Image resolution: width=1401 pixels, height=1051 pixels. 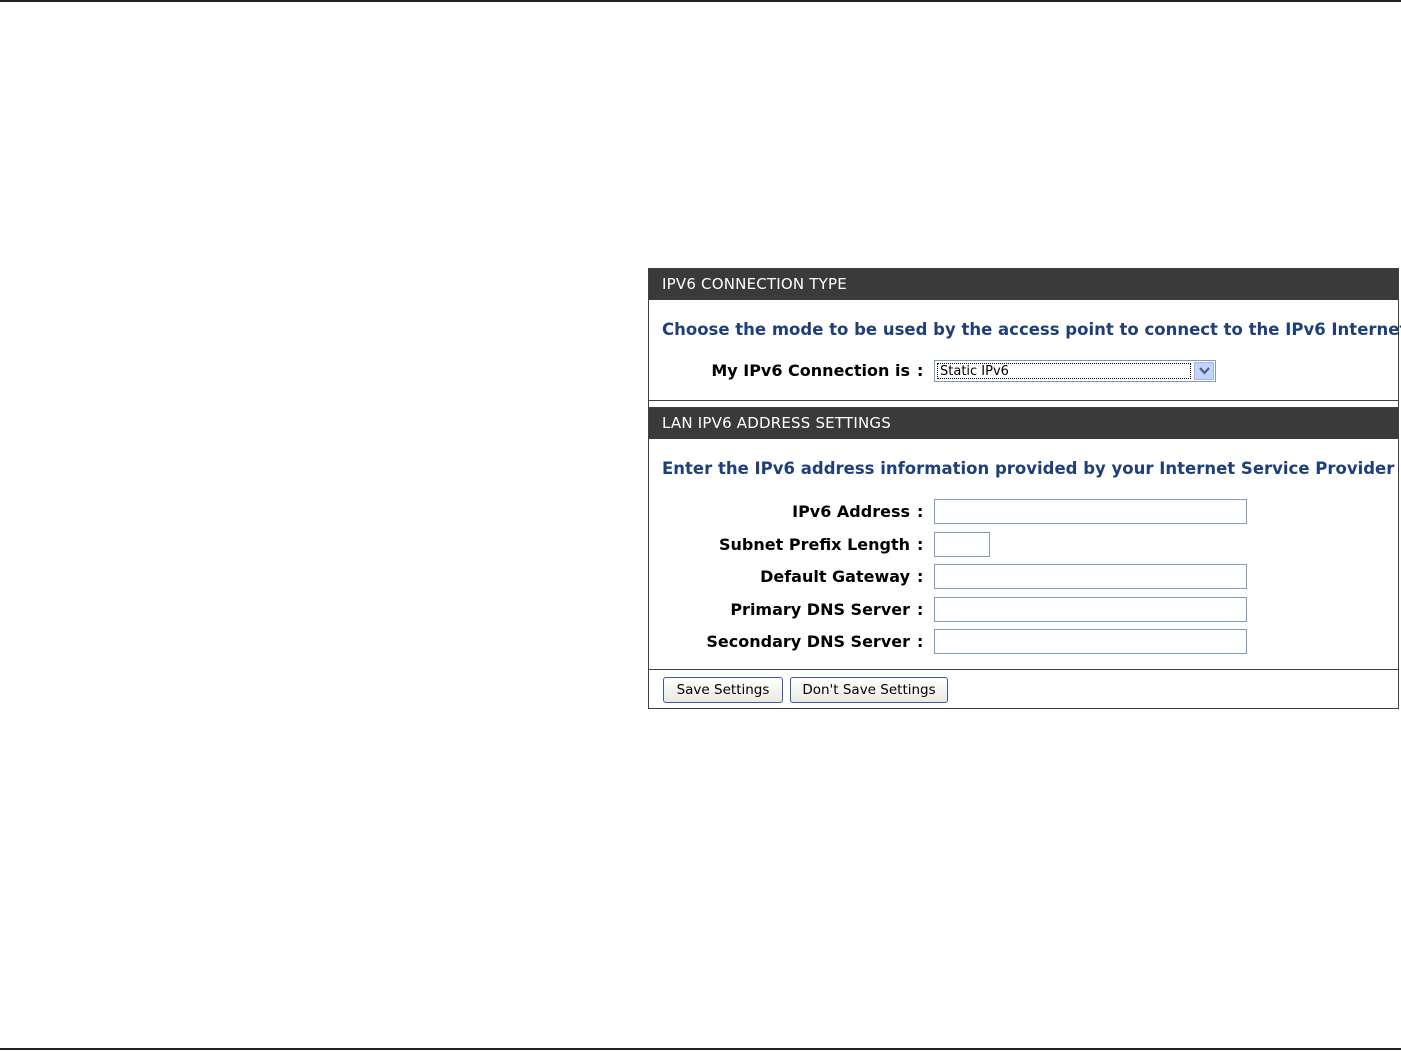 What do you see at coordinates (1090, 576) in the screenshot?
I see `default-gateway-input` at bounding box center [1090, 576].